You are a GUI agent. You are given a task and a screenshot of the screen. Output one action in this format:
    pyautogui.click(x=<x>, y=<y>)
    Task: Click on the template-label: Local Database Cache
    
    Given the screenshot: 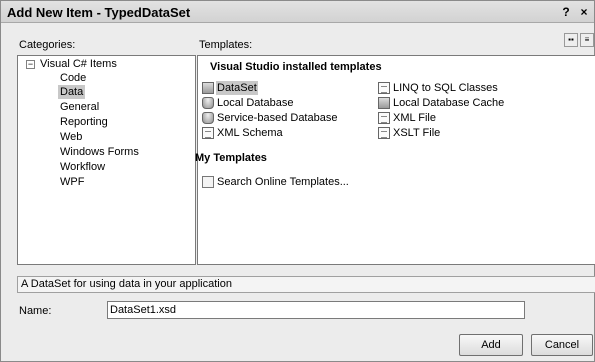 What is the action you would take?
    pyautogui.click(x=449, y=103)
    